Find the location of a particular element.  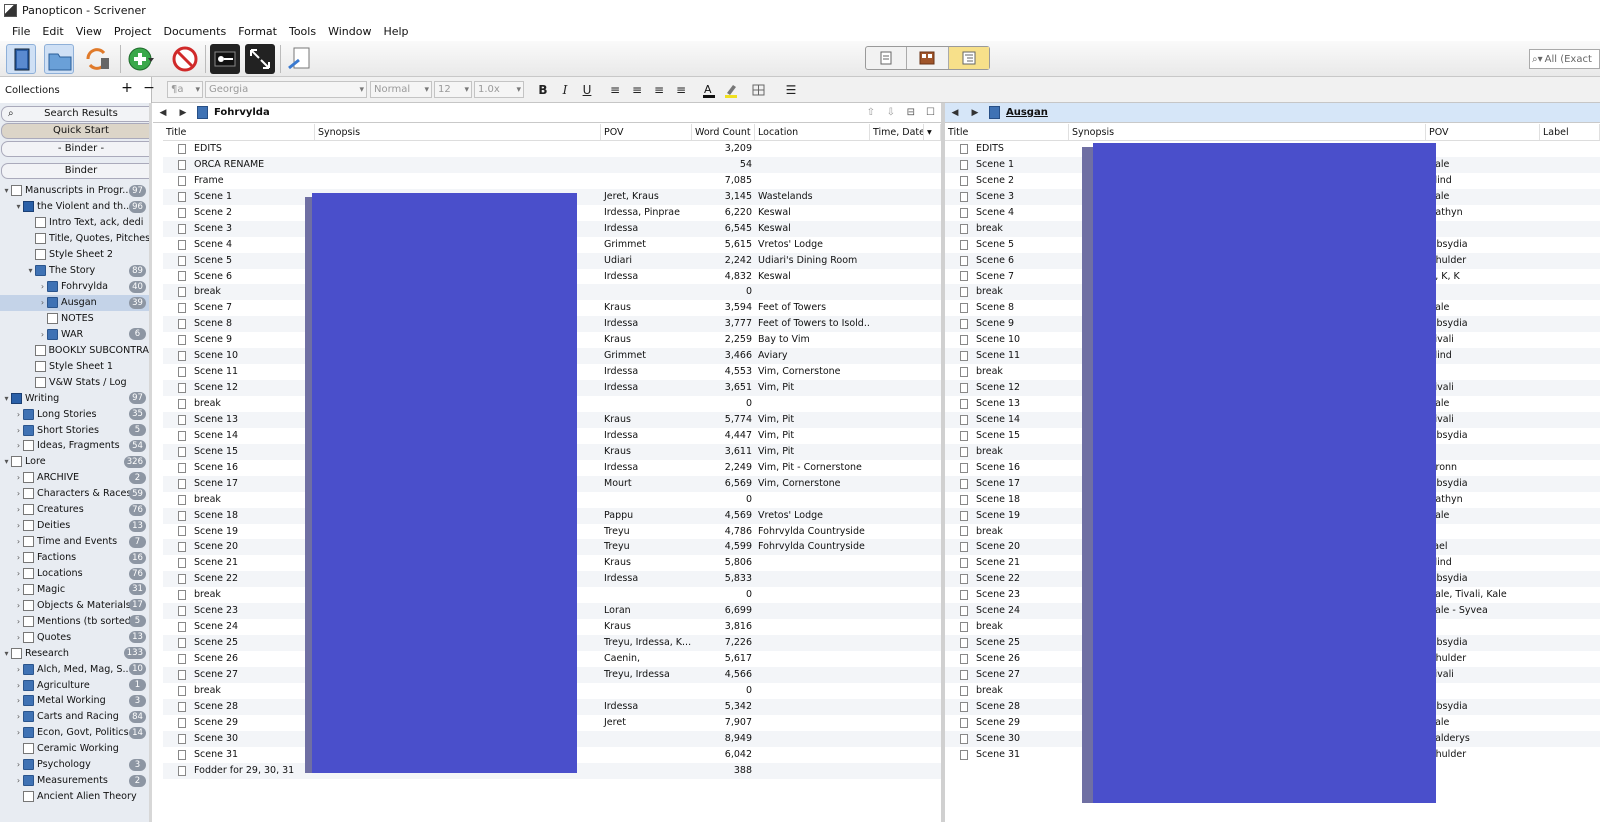

table-row: ORCA RENAME 54 is located at coordinates (552, 164).